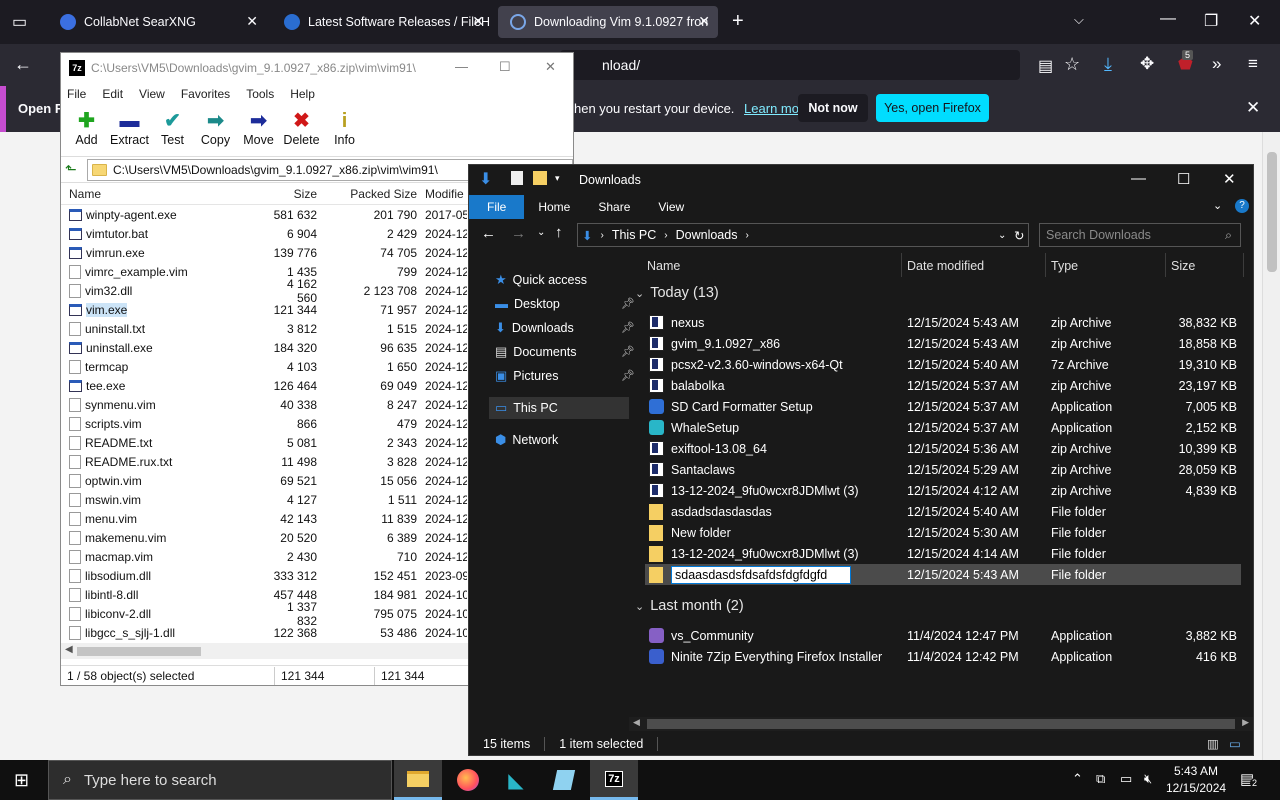 The image size is (1280, 800). Describe the element at coordinates (19, 22) in the screenshot. I see `firefox-view-icon: ▭` at that location.